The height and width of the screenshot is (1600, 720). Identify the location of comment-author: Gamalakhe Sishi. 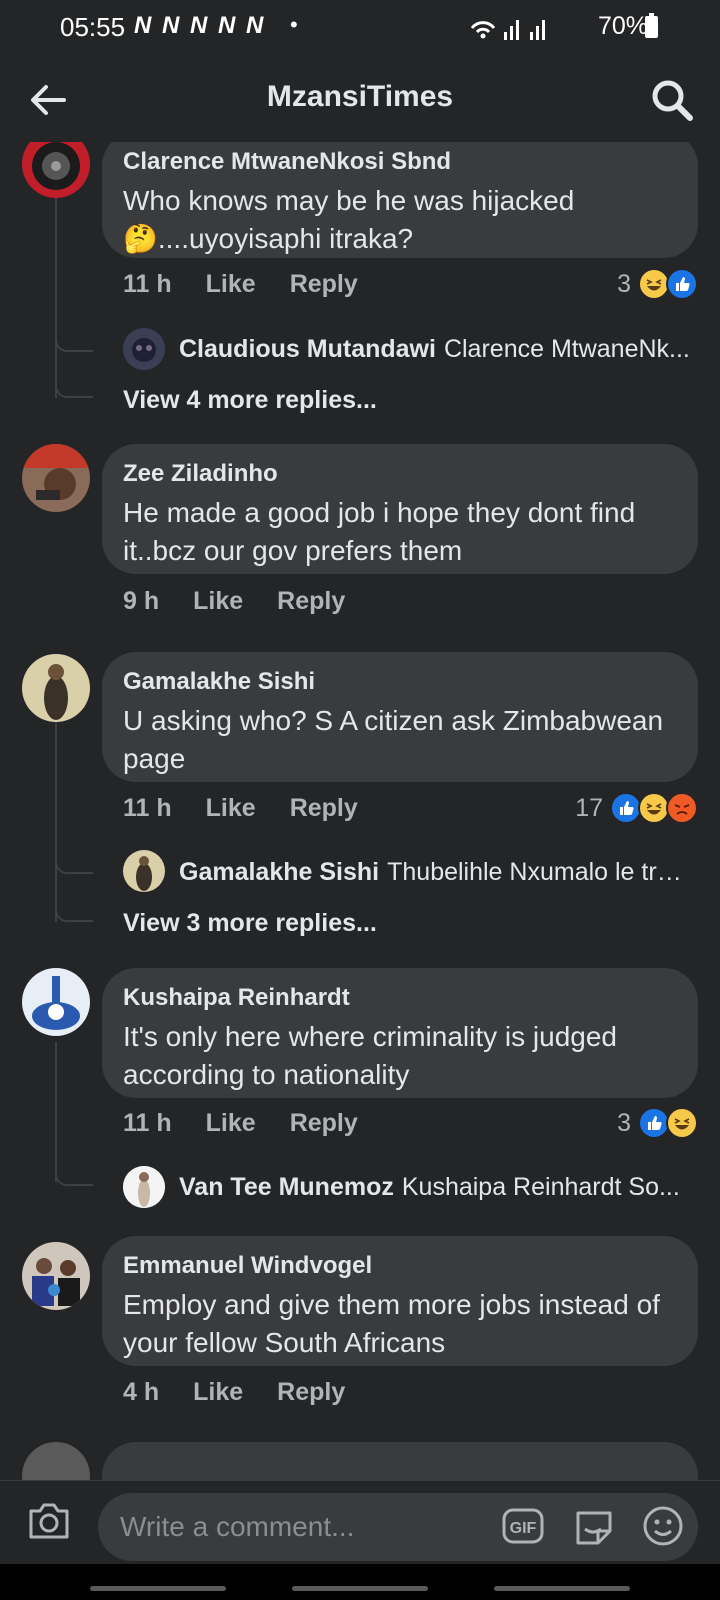
(400, 682).